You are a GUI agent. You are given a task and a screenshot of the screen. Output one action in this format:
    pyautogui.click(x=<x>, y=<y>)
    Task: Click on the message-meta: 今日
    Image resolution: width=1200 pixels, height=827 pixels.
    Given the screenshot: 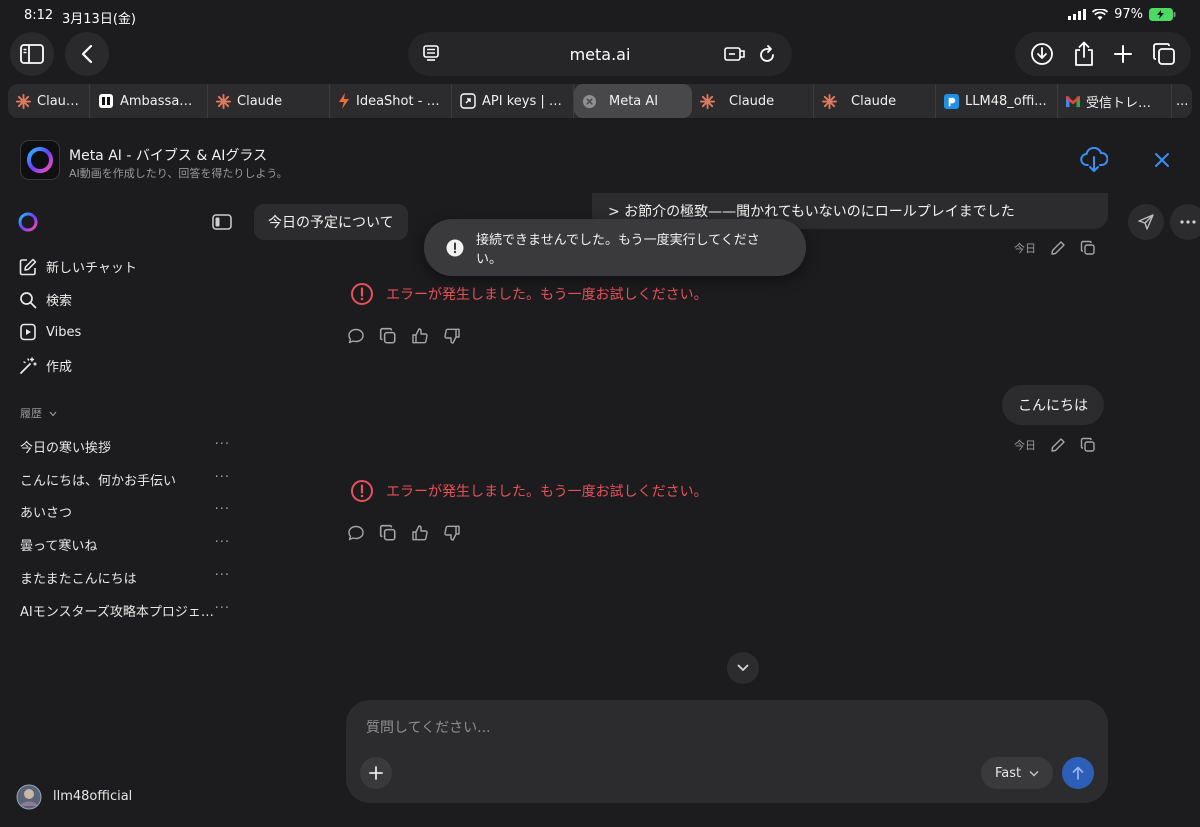 What is the action you would take?
    pyautogui.click(x=1055, y=445)
    